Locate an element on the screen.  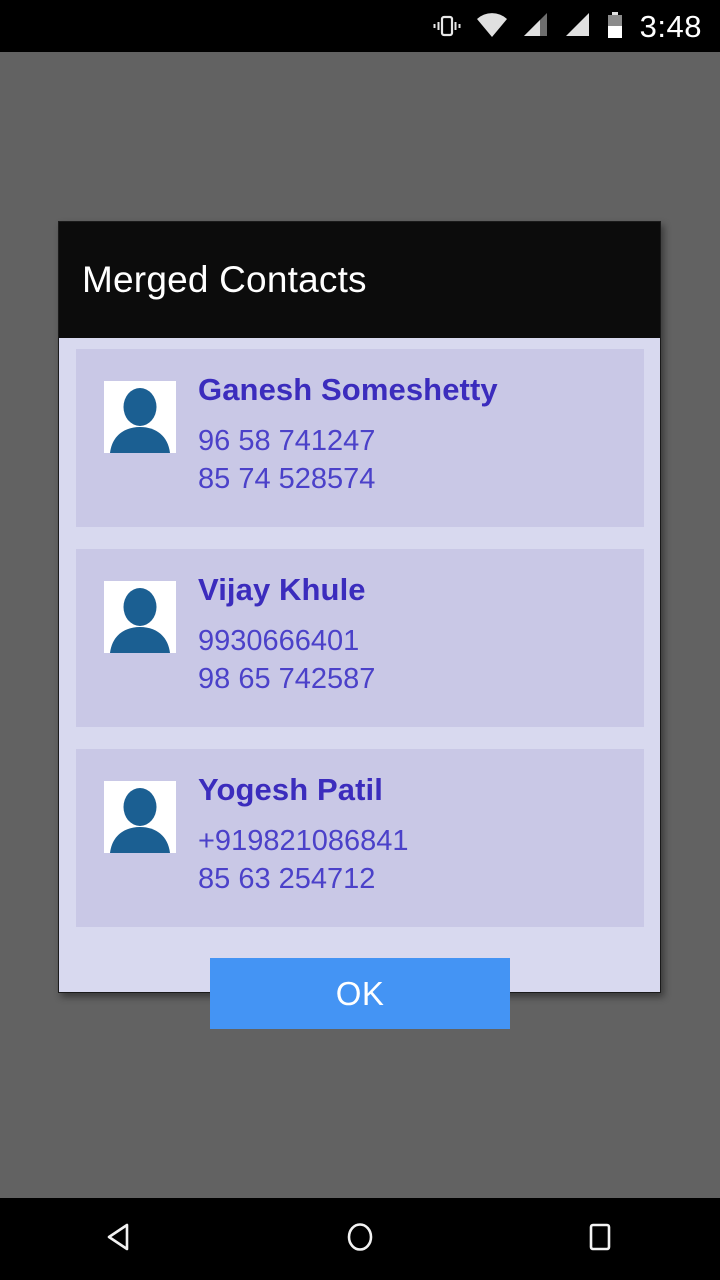
home-button is located at coordinates (360, 1239).